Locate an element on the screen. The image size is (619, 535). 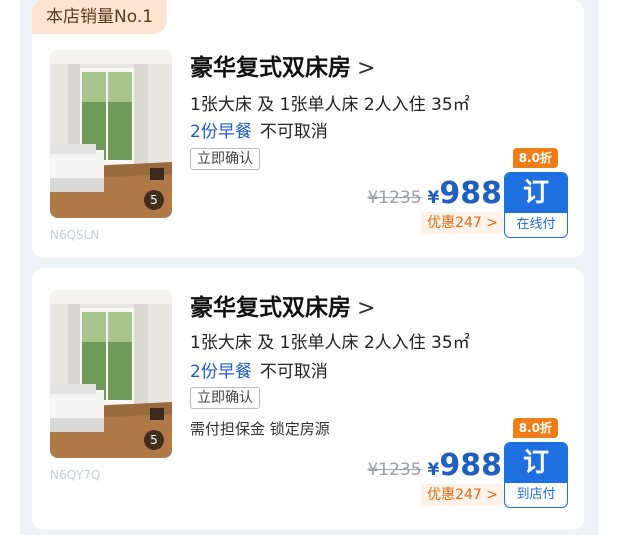
bestseller-badge: 本店销量No.1 is located at coordinates (100, 17).